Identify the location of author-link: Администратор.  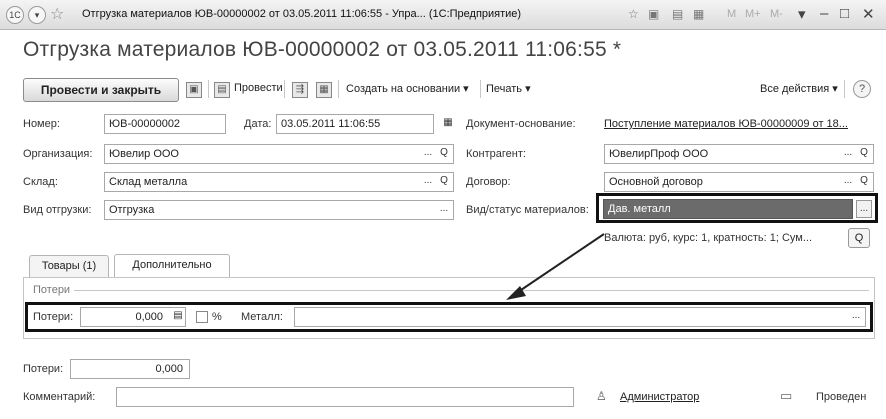
(659, 397).